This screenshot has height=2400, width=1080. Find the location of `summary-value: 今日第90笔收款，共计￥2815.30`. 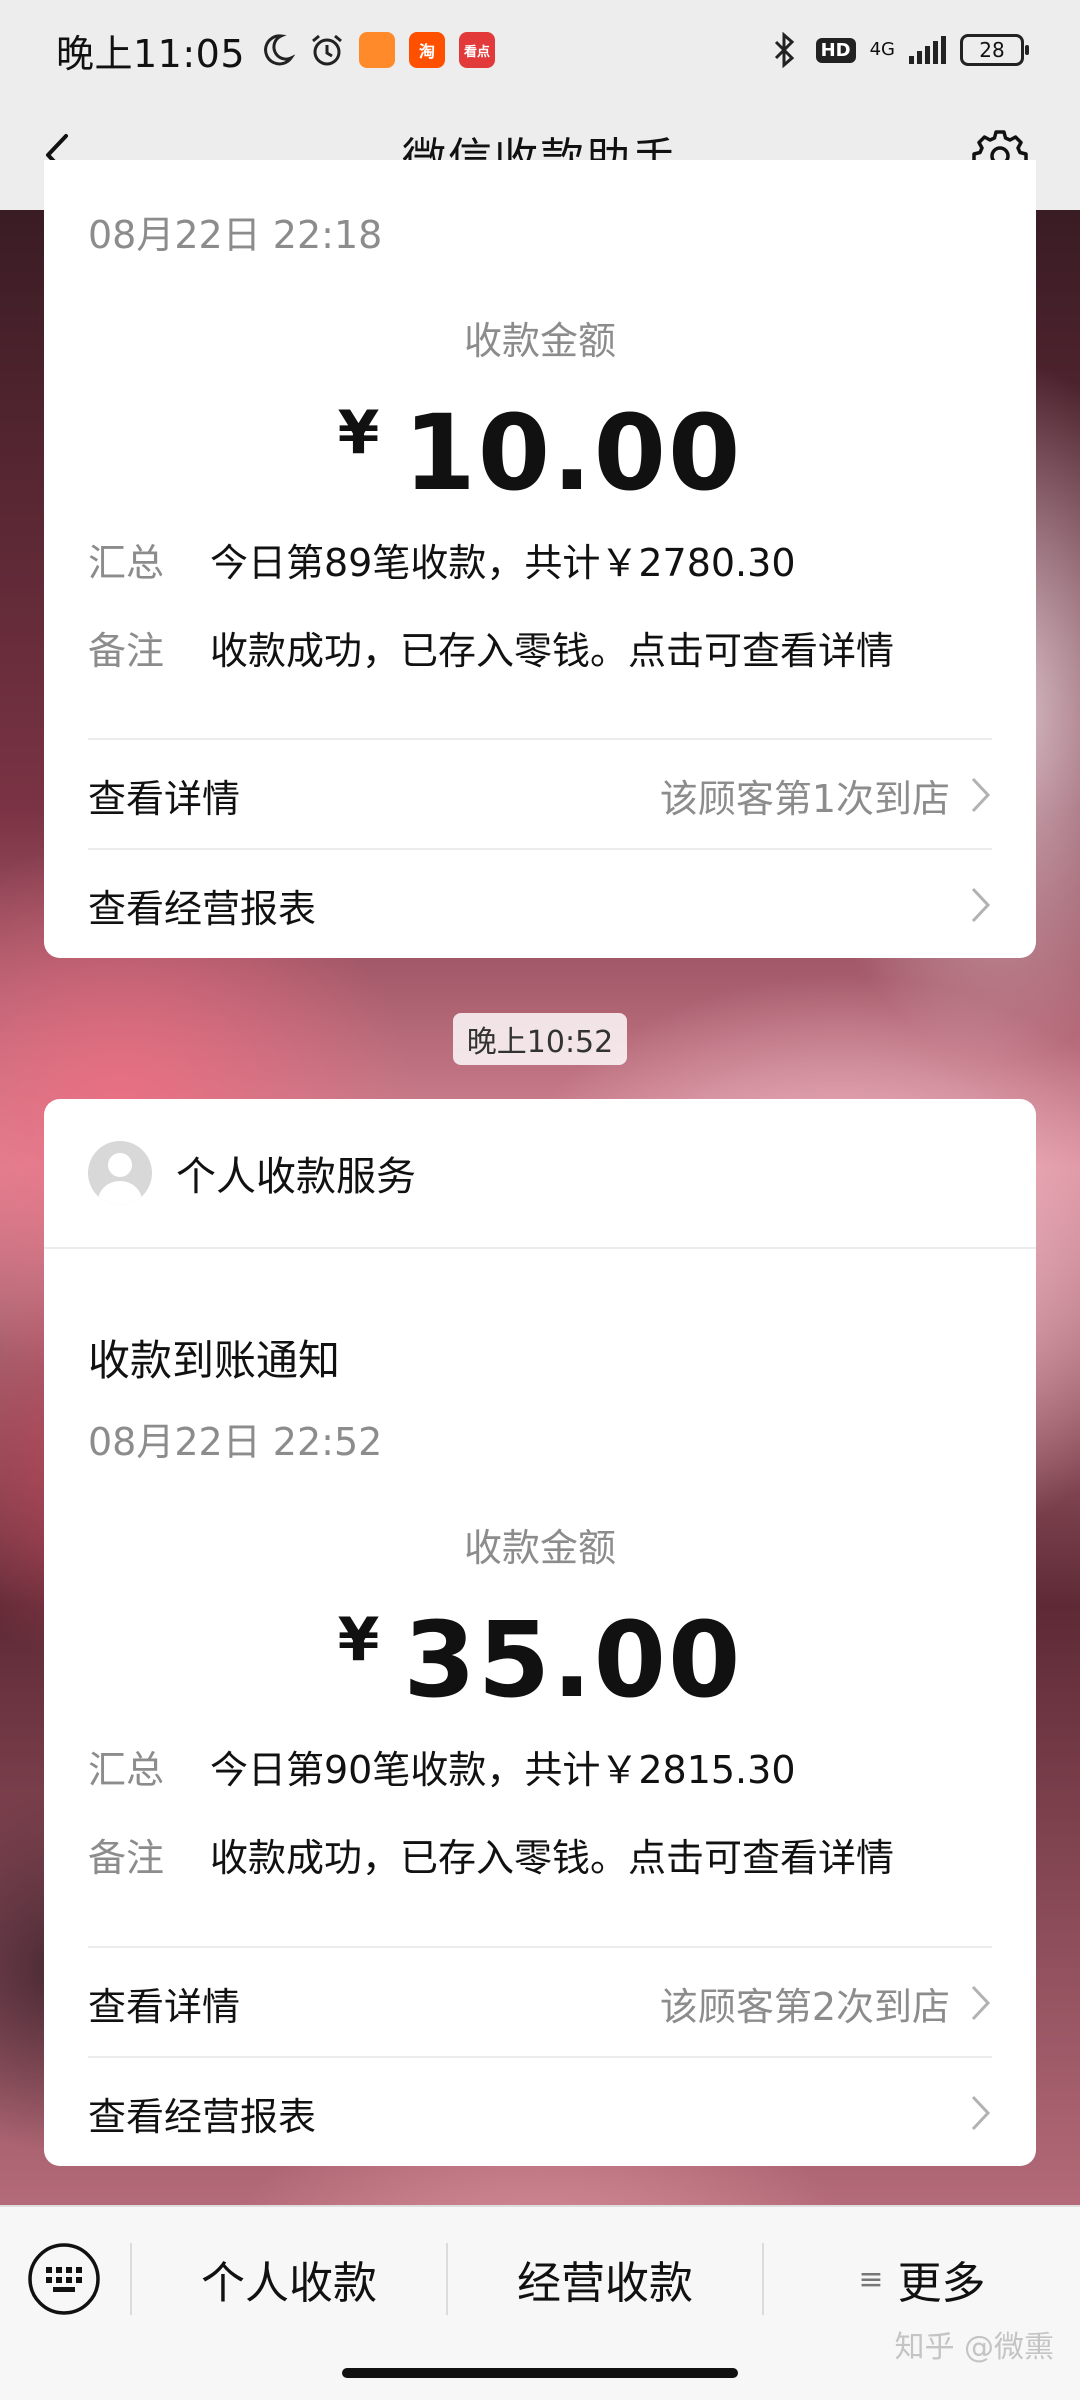

summary-value: 今日第90笔收款，共计￥2815.30 is located at coordinates (503, 1770).